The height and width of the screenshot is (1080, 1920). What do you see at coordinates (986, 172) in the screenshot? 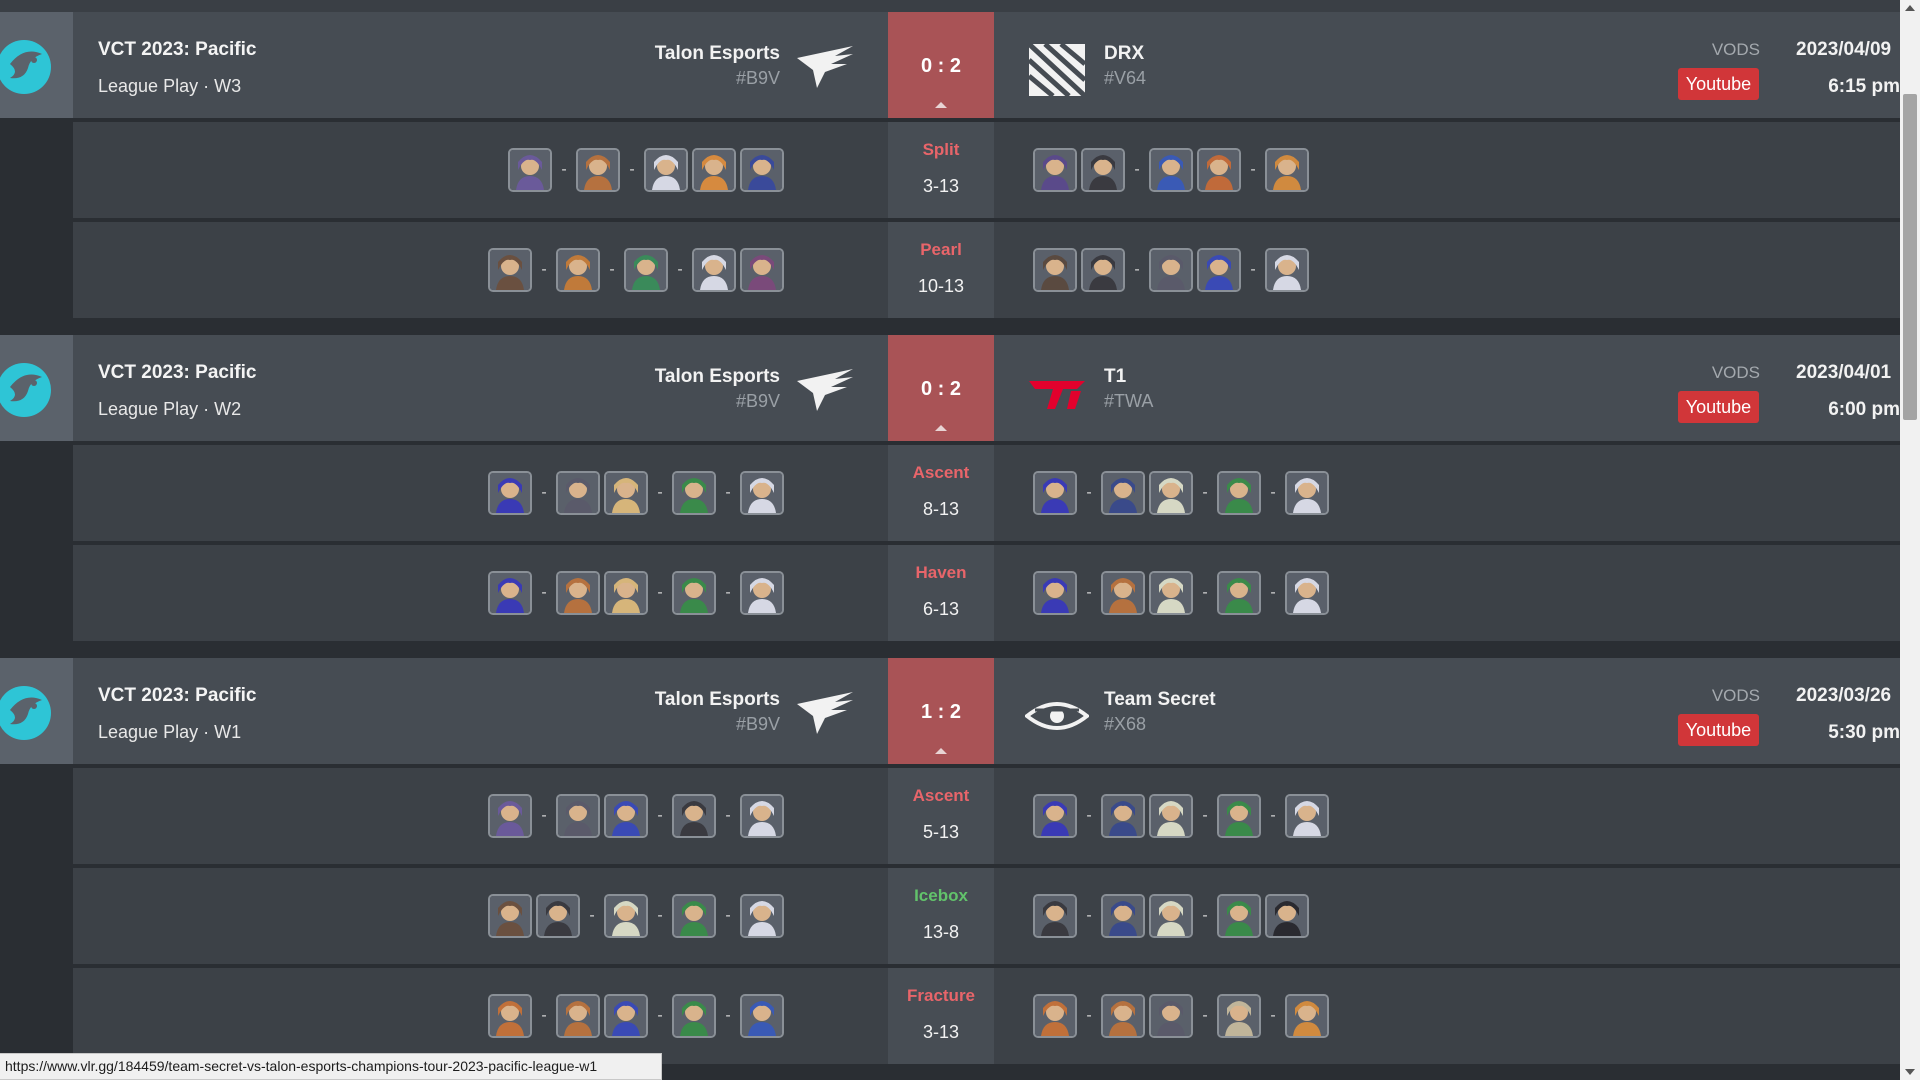
I see `map-row: - - Split 3-13- -` at bounding box center [986, 172].